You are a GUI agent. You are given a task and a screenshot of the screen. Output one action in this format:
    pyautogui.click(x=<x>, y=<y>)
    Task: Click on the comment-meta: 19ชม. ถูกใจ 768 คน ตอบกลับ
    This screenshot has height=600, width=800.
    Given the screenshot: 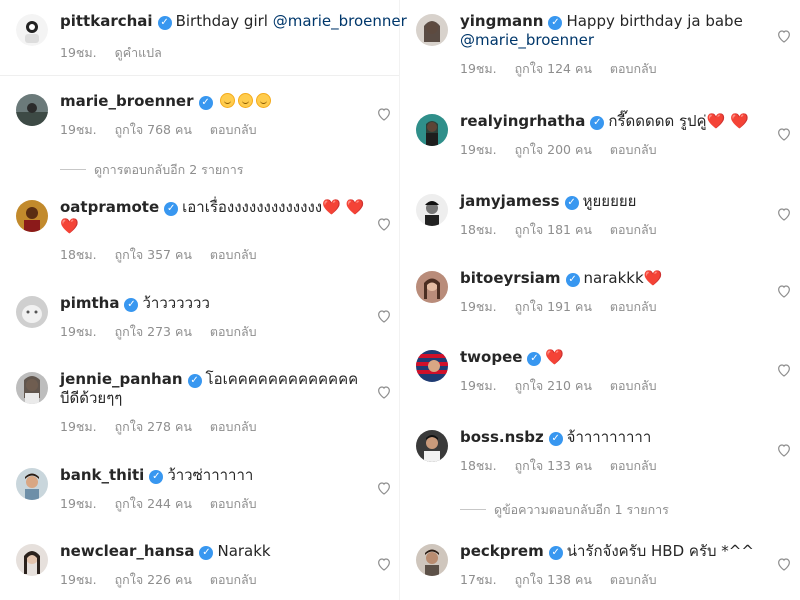 What is the action you would take?
    pyautogui.click(x=213, y=130)
    